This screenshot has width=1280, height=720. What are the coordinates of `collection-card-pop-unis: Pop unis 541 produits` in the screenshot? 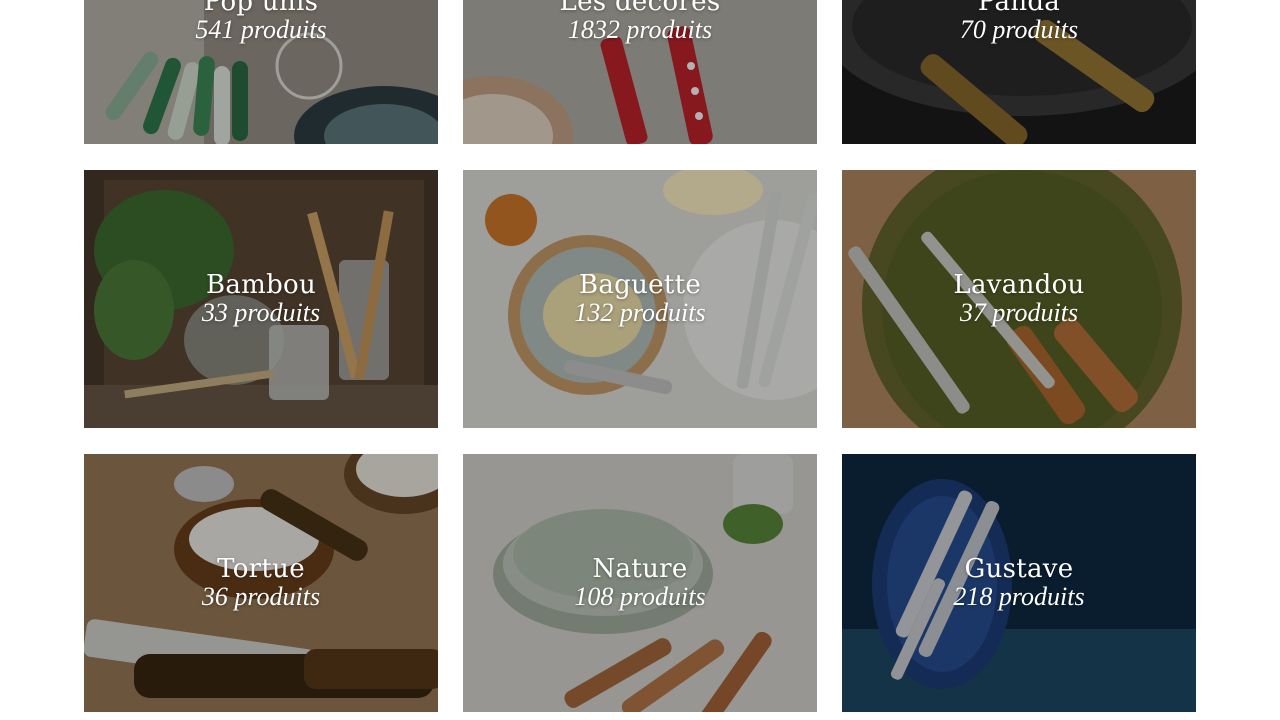 It's located at (261, 72).